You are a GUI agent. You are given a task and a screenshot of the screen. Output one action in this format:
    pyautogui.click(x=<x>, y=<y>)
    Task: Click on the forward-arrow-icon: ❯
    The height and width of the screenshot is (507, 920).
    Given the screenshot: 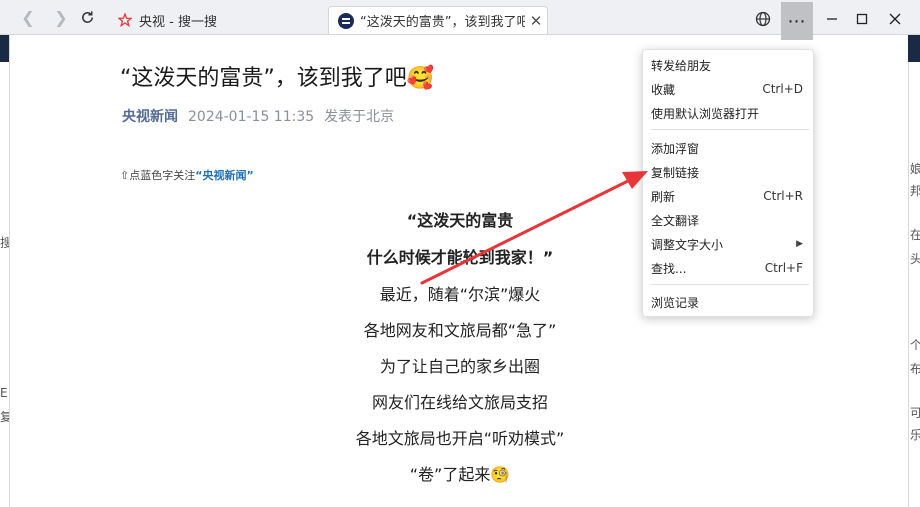 What is the action you would take?
    pyautogui.click(x=61, y=17)
    